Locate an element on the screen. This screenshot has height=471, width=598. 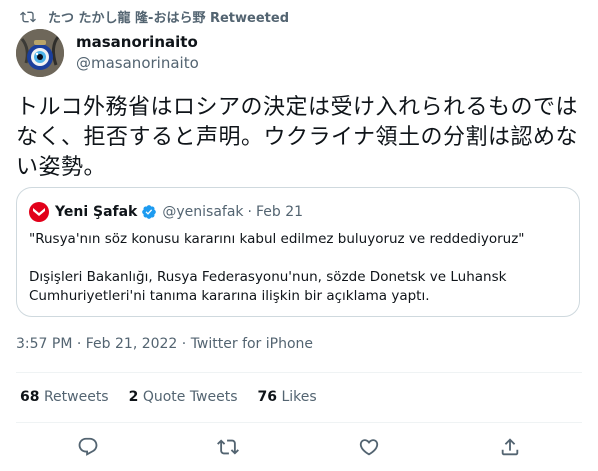
retweets-count: 68 is located at coordinates (30, 397).